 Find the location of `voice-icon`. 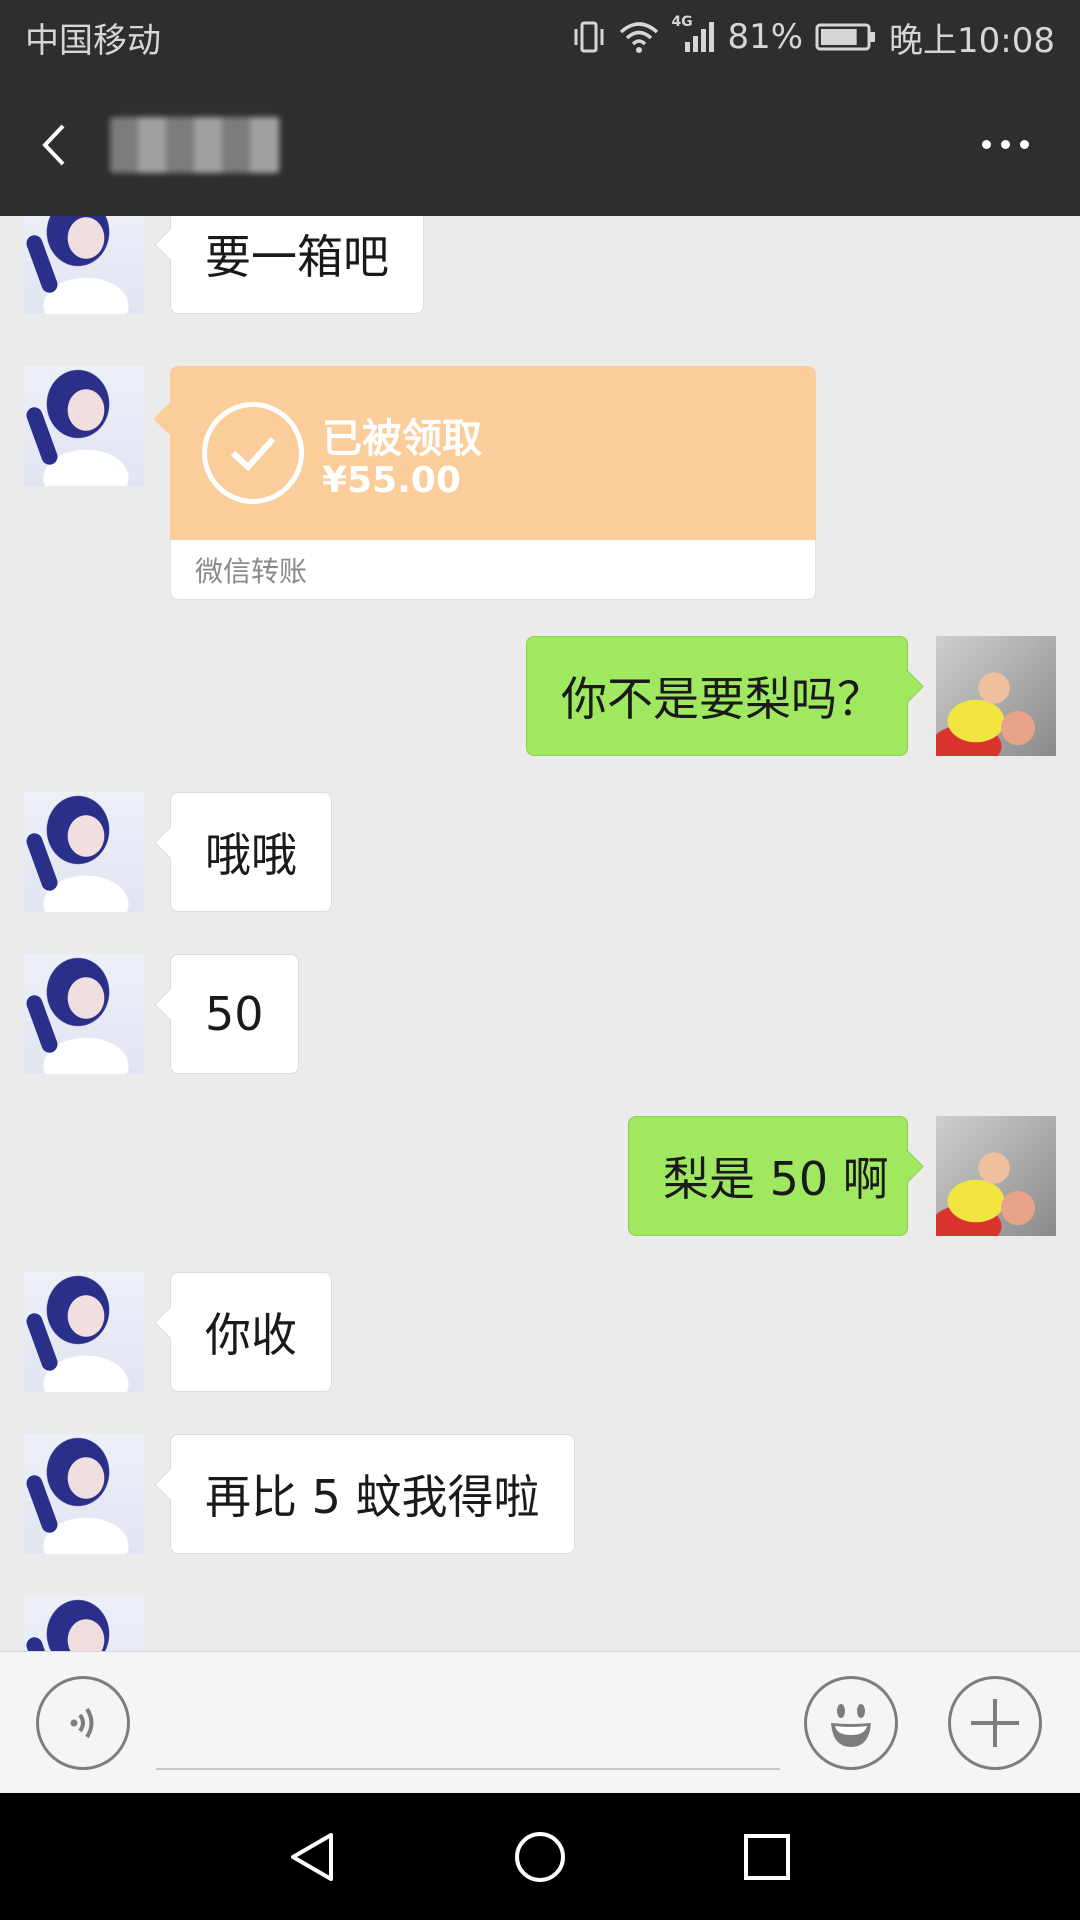

voice-icon is located at coordinates (82, 1723).